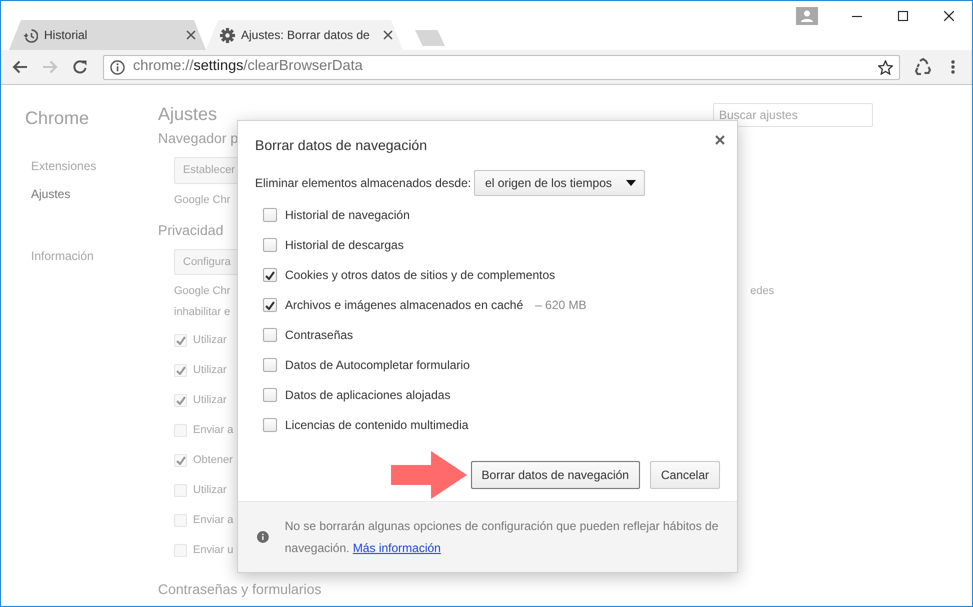 The height and width of the screenshot is (607, 973). What do you see at coordinates (107, 35) in the screenshot?
I see `browser-tab: Historial` at bounding box center [107, 35].